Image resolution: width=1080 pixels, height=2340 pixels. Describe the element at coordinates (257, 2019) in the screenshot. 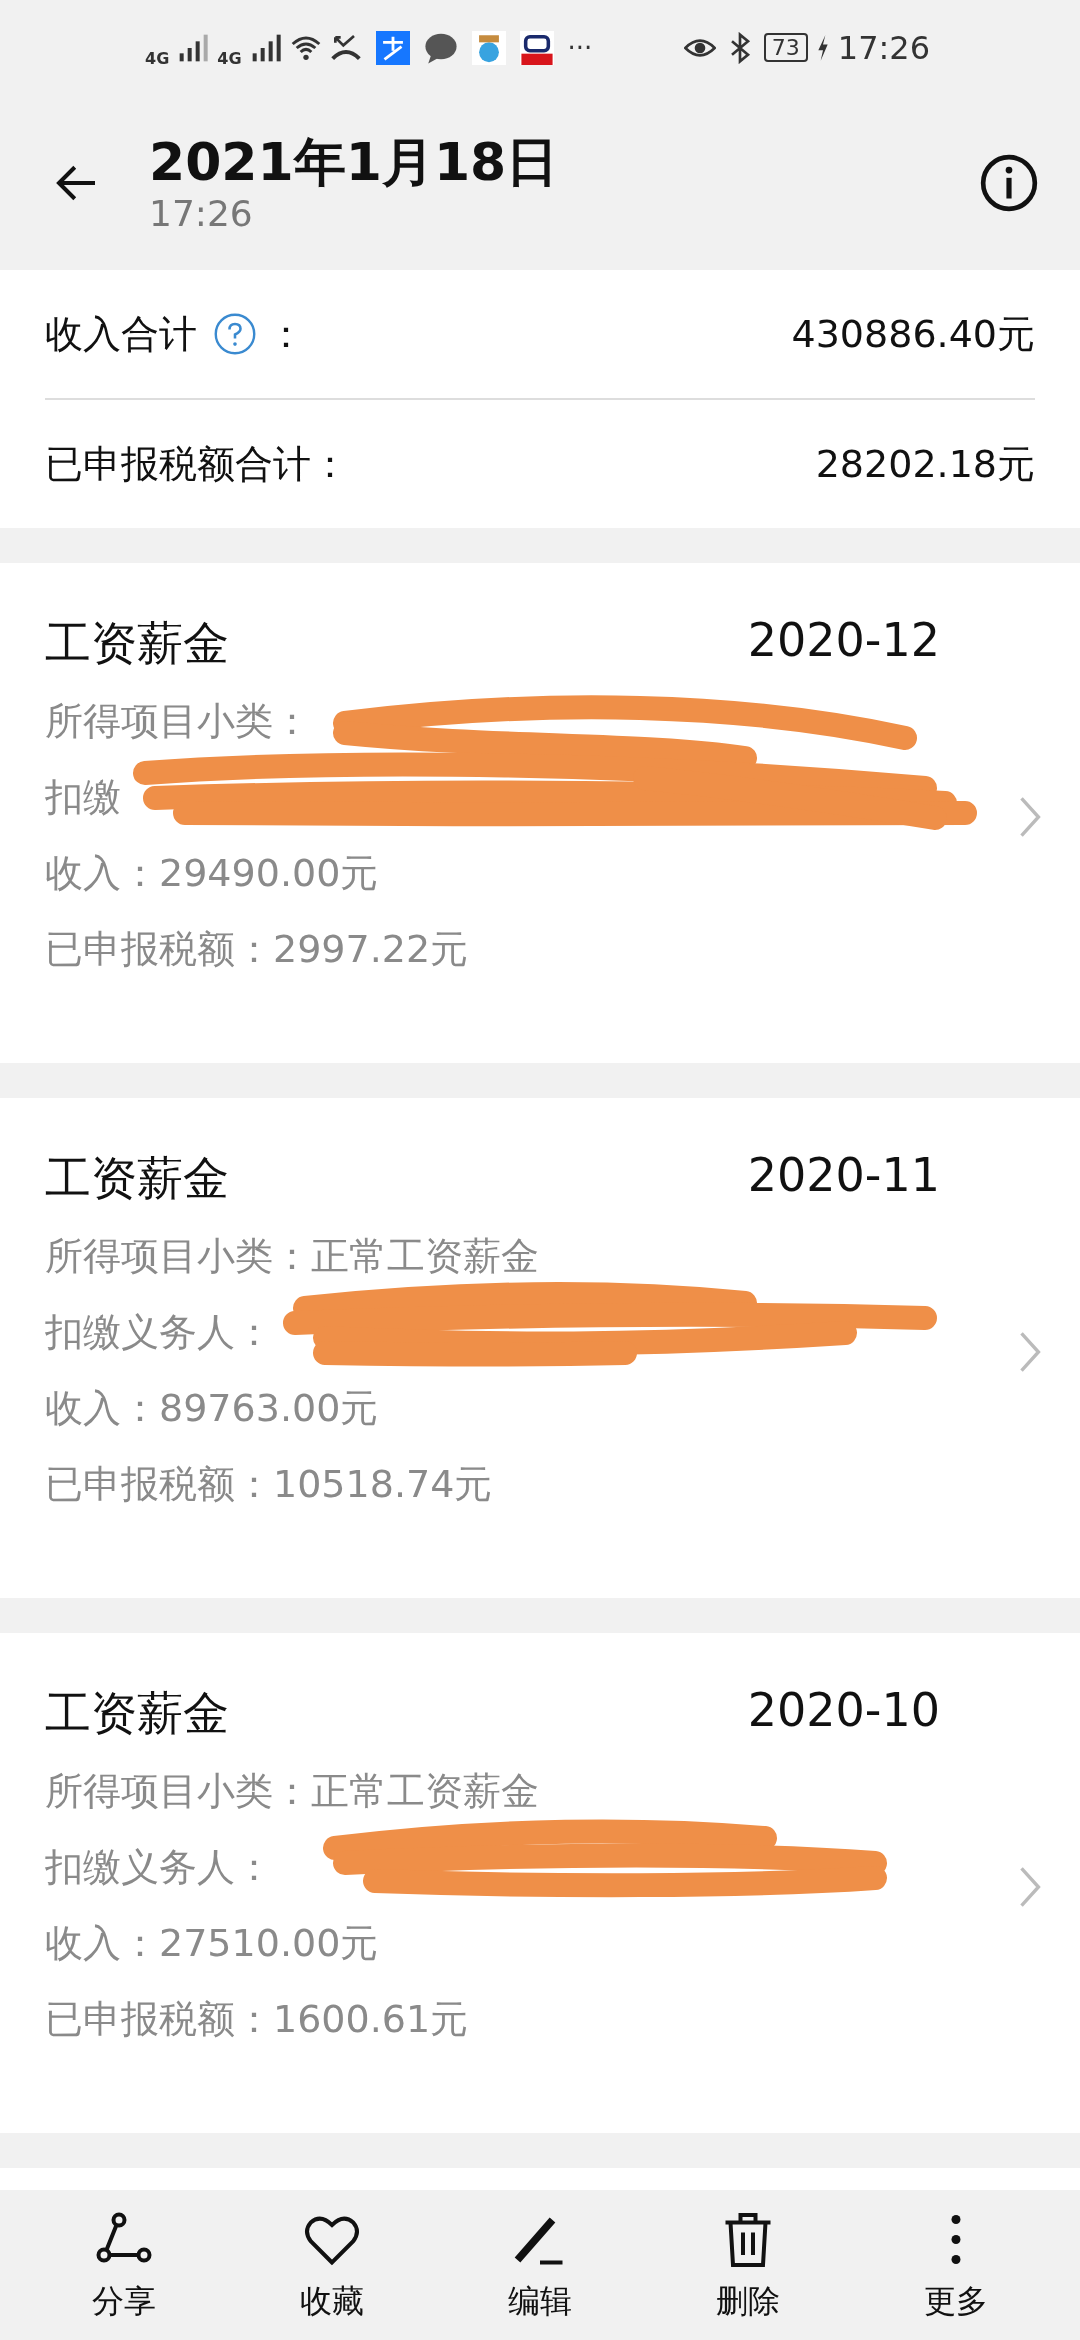

I see `tax-text: 已申报税额：1600.61元` at that location.